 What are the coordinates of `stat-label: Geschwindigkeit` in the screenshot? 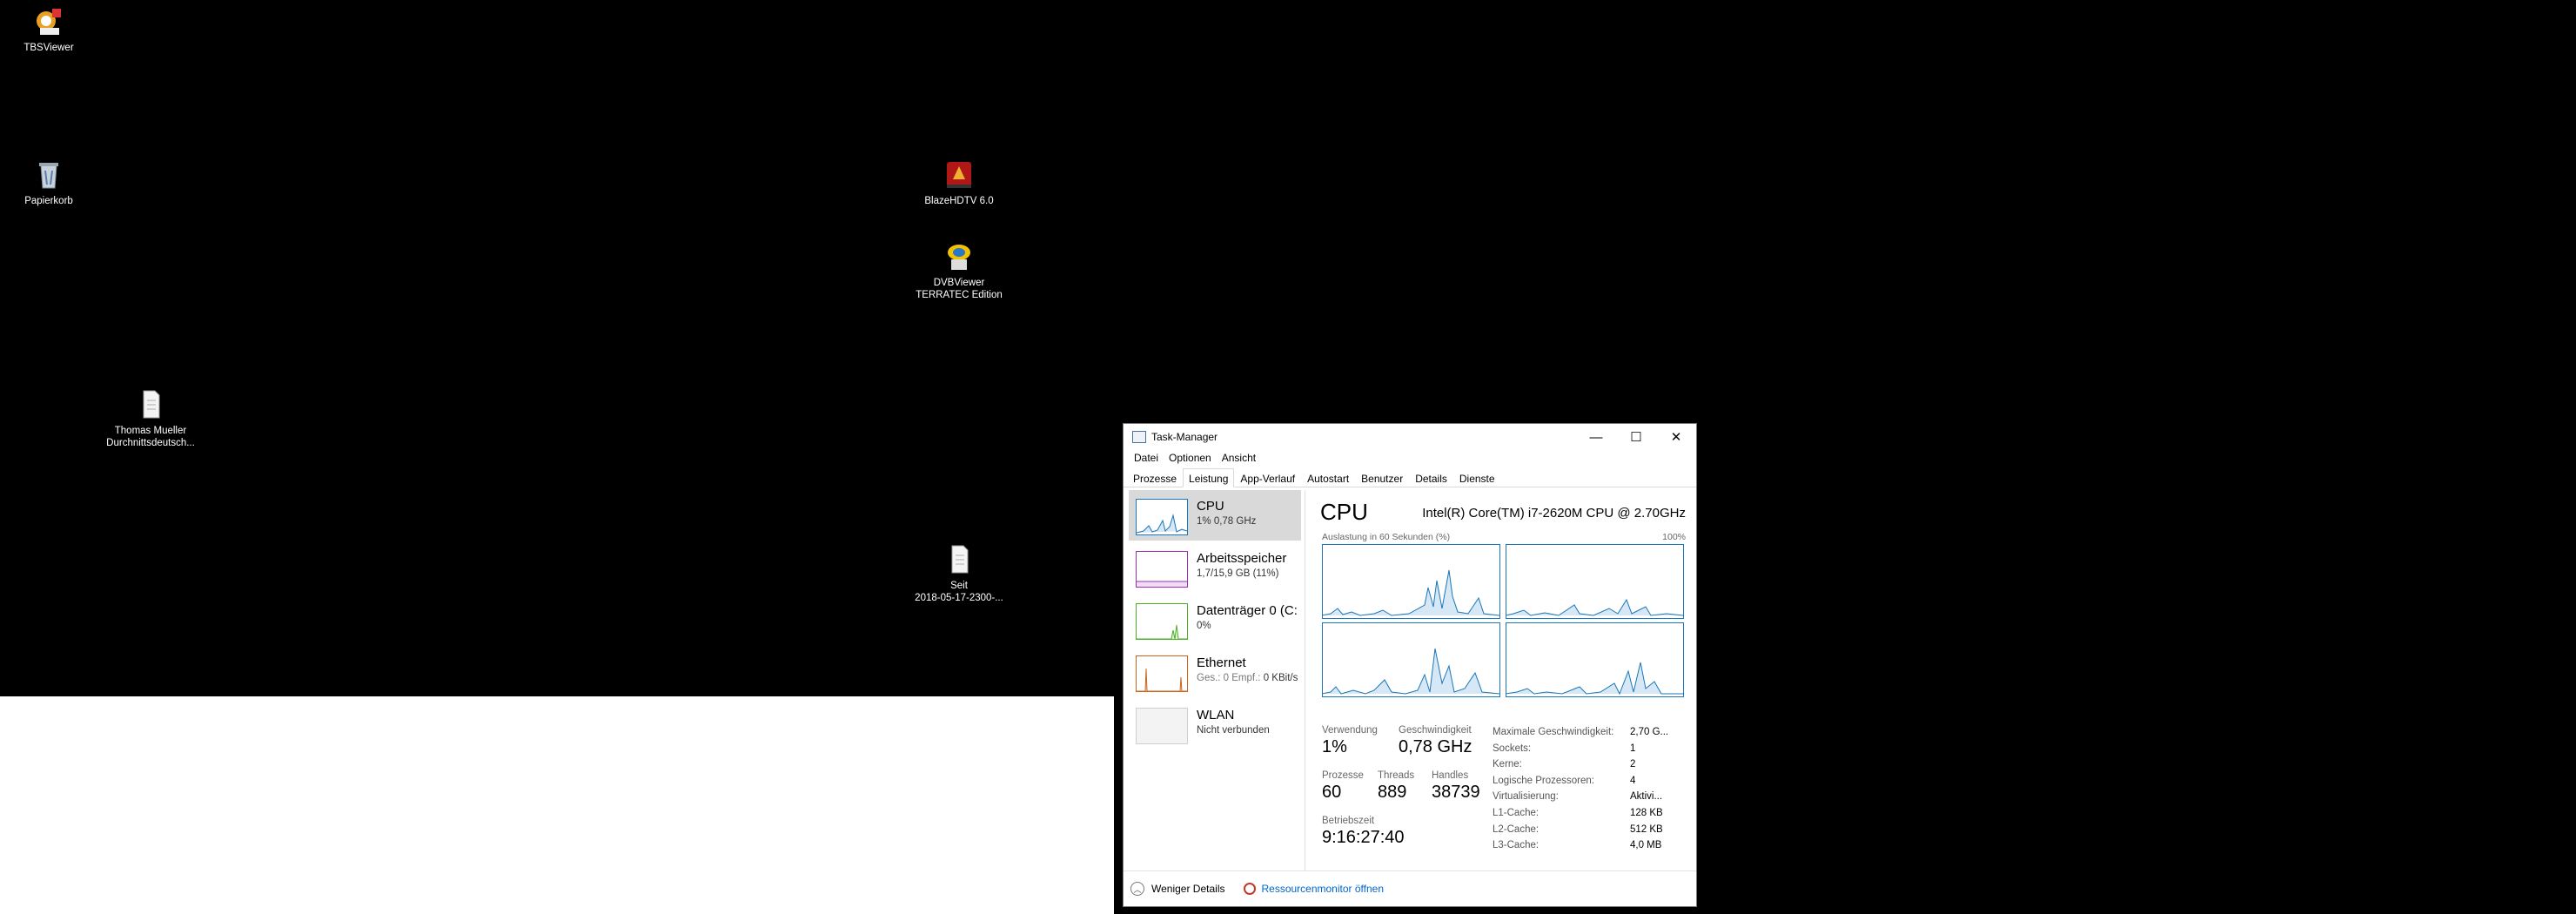 It's located at (1435, 731).